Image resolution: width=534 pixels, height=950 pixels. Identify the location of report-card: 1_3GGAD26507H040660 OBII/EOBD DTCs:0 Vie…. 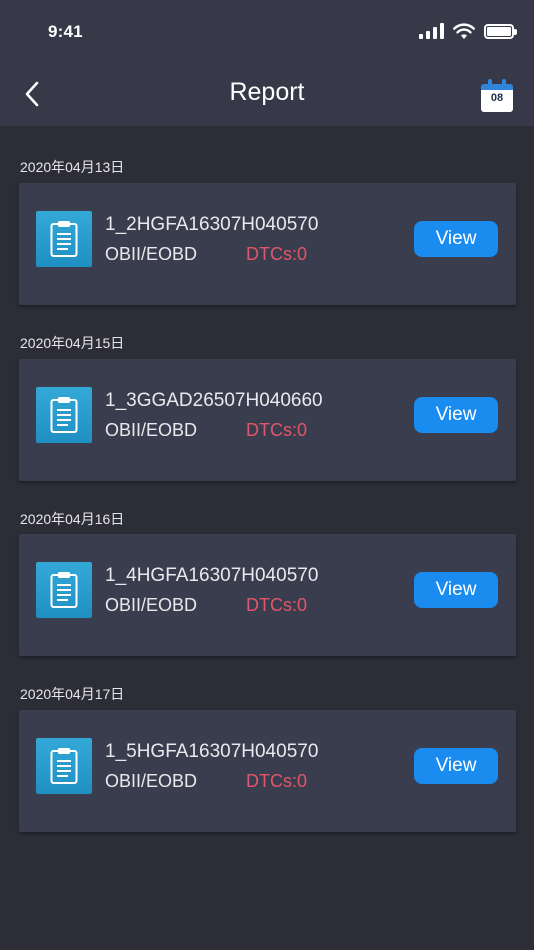
(267, 420).